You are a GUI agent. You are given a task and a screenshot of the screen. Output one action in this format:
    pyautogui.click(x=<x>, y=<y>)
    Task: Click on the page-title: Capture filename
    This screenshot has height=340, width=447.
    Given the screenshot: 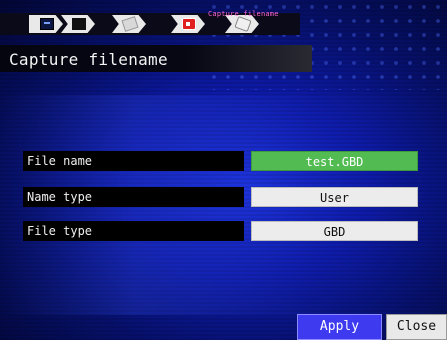 What is the action you would take?
    pyautogui.click(x=88, y=59)
    